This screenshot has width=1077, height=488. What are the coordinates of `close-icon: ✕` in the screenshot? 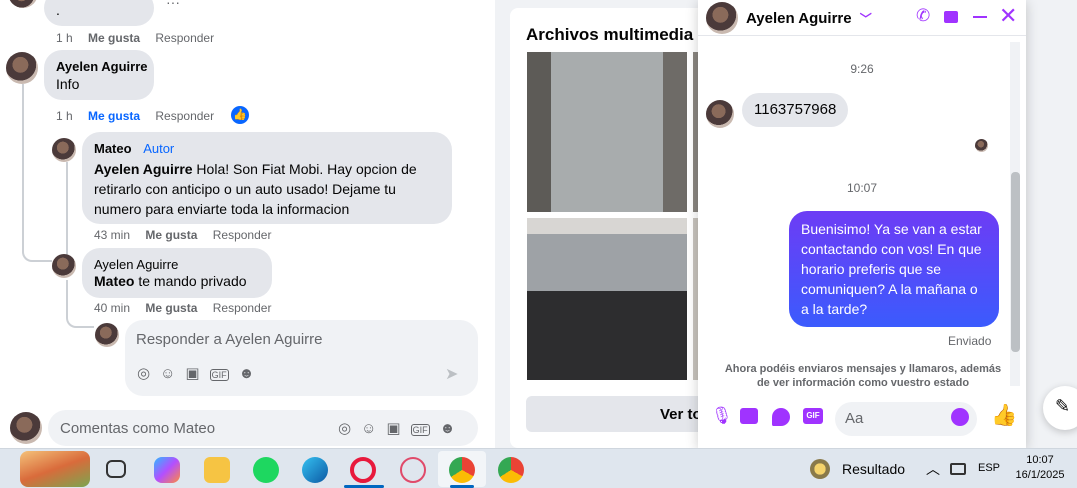 It's located at (1008, 16).